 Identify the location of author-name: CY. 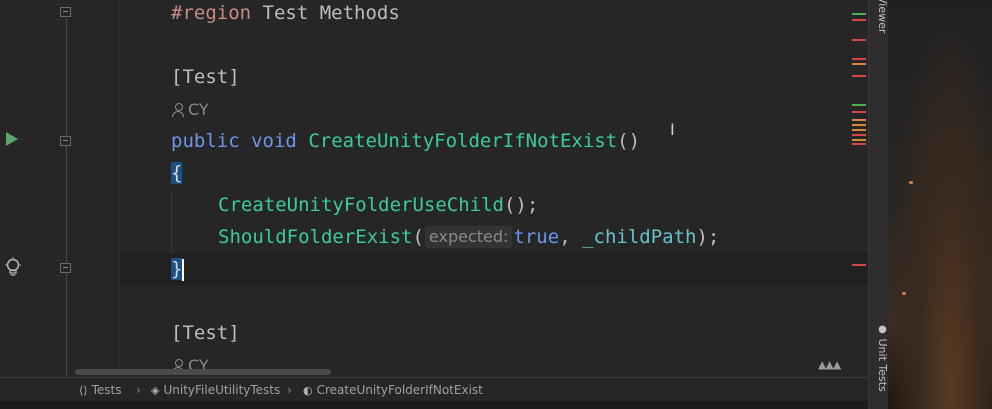
(198, 109).